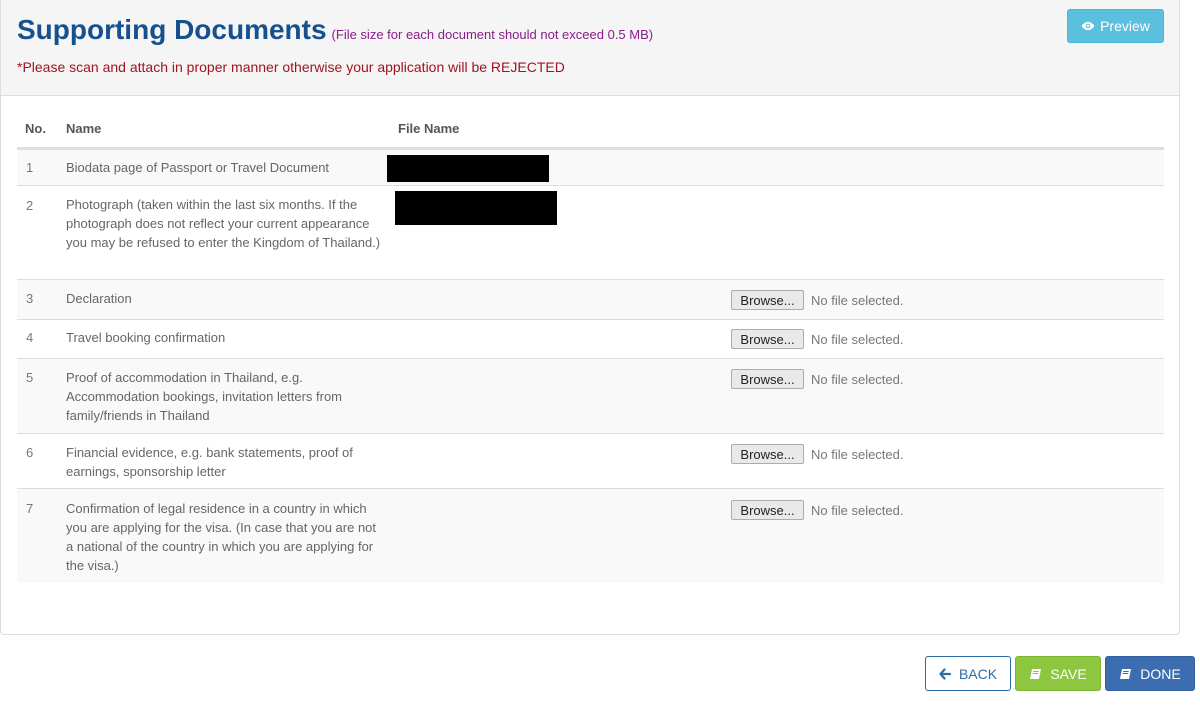  I want to click on file-input-legal-residence: Browse... No file selected., so click(817, 510).